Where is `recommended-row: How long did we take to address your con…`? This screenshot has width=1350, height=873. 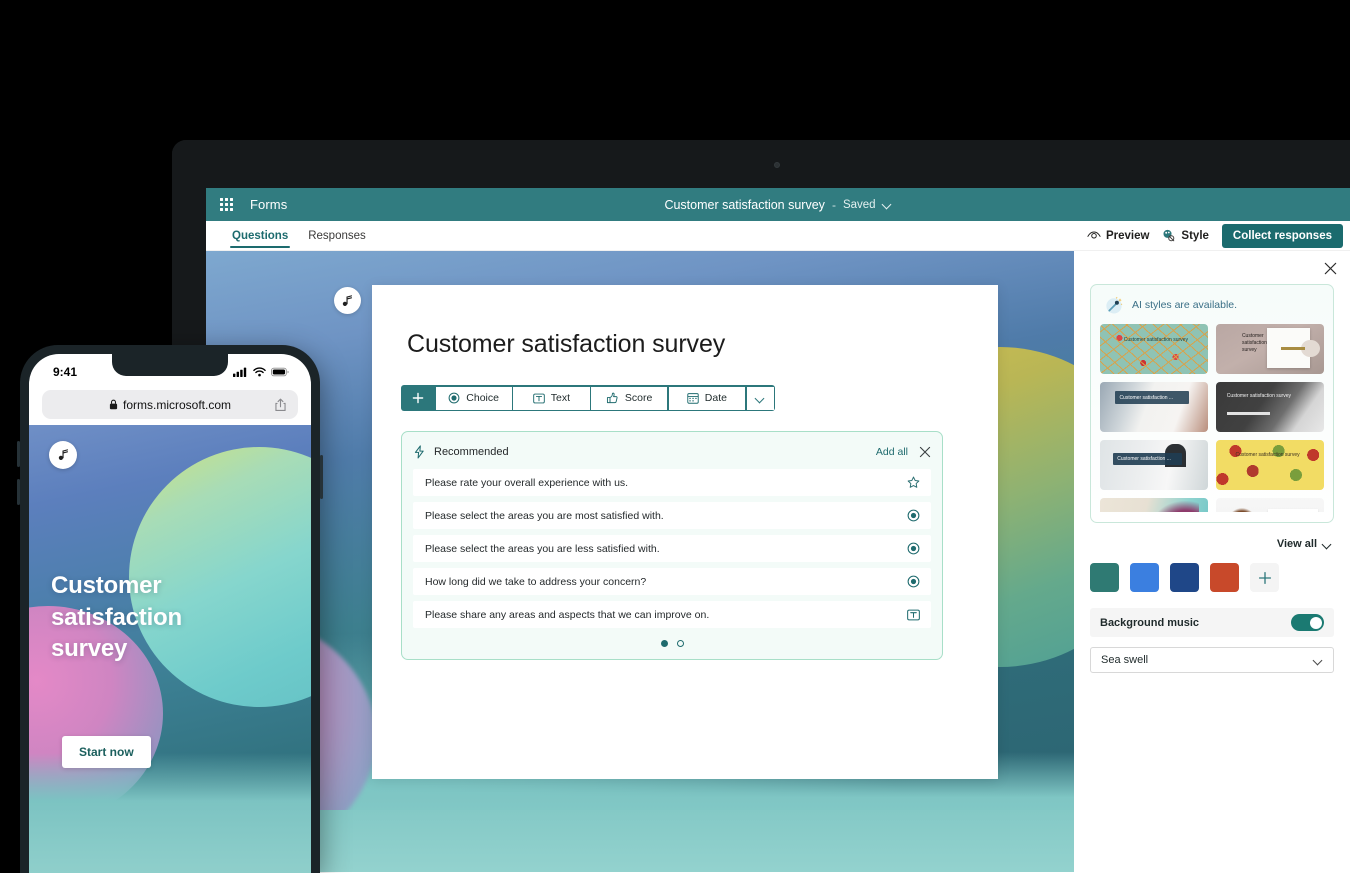
recommended-row: How long did we take to address your con… is located at coordinates (672, 581).